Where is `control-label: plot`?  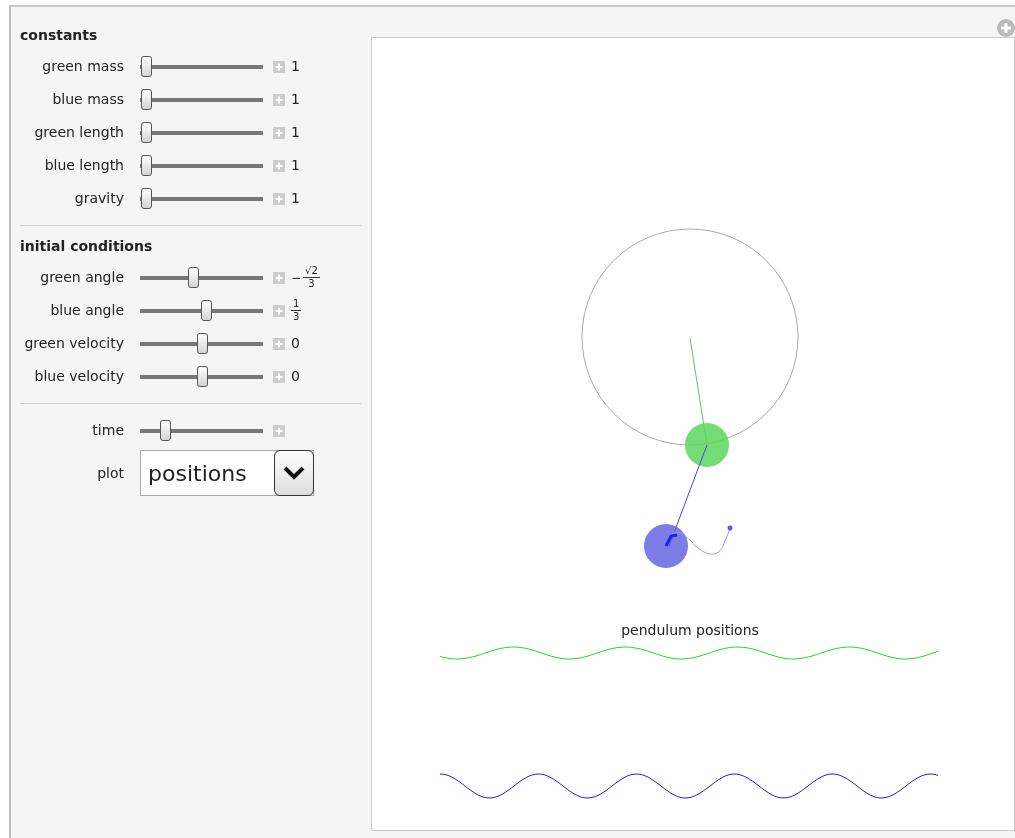 control-label: plot is located at coordinates (110, 473).